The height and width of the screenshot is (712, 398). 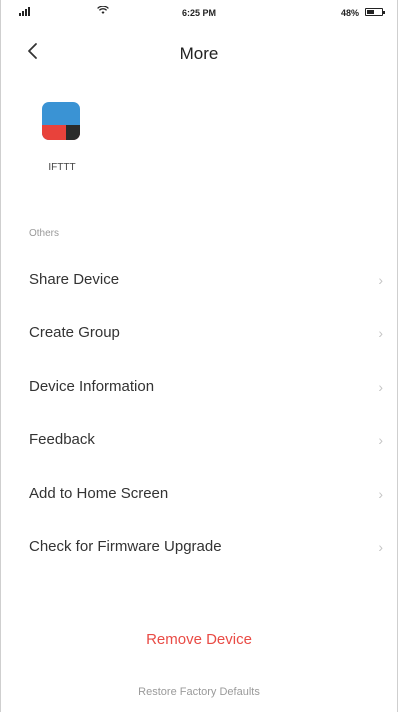 What do you see at coordinates (349, 13) in the screenshot?
I see `battery-percent: 48%` at bounding box center [349, 13].